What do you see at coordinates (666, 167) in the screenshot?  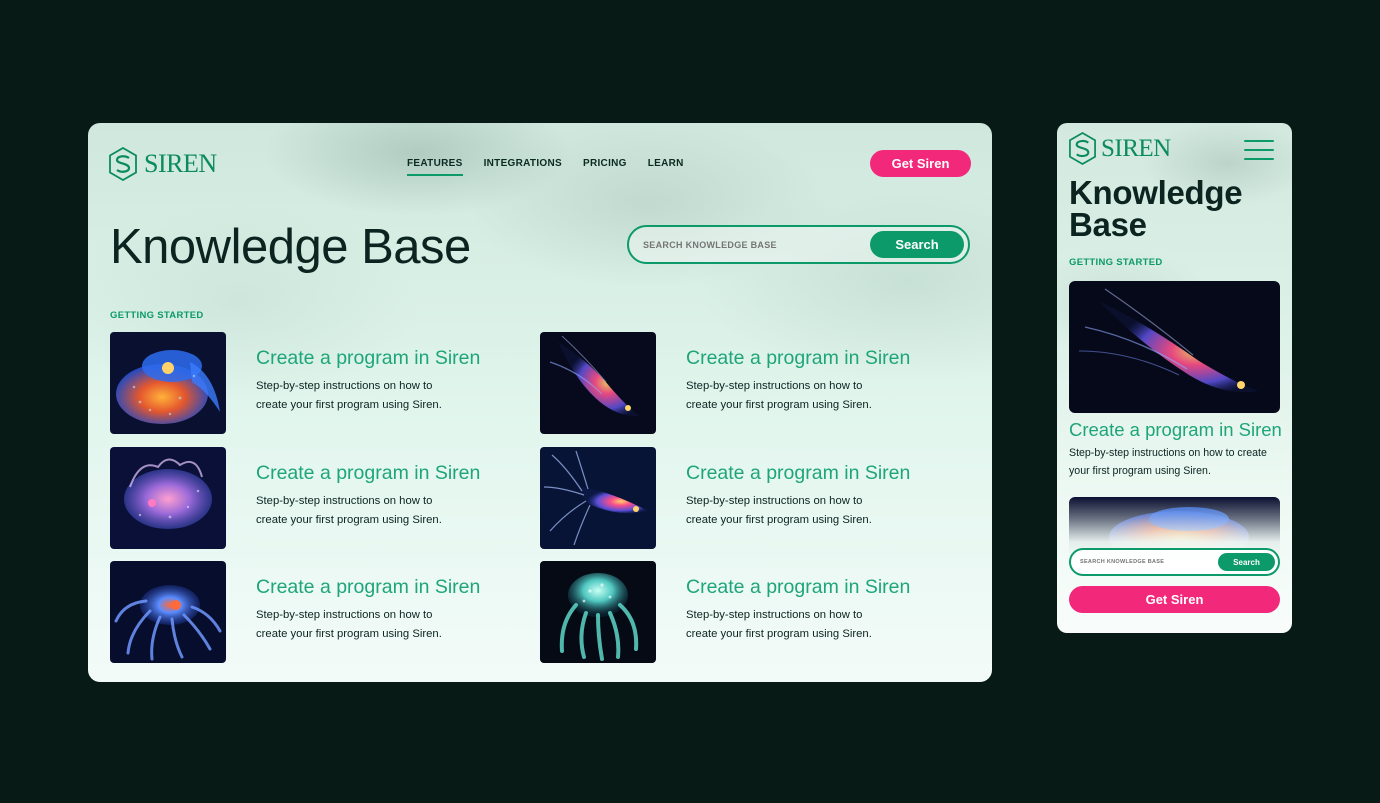 I see `nav-item-learn: LEARN` at bounding box center [666, 167].